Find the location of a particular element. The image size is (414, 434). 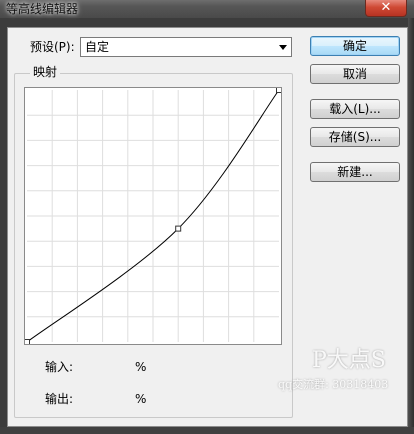

output-label: 输出: is located at coordinates (59, 399).